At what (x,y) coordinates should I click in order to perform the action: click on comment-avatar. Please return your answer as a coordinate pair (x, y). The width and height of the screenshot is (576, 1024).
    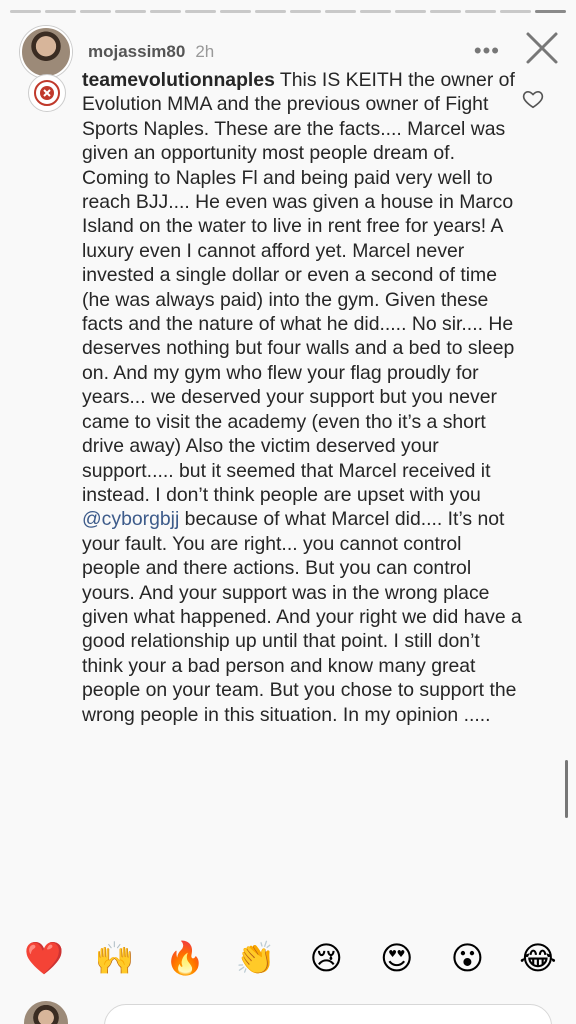
    Looking at the image, I should click on (47, 93).